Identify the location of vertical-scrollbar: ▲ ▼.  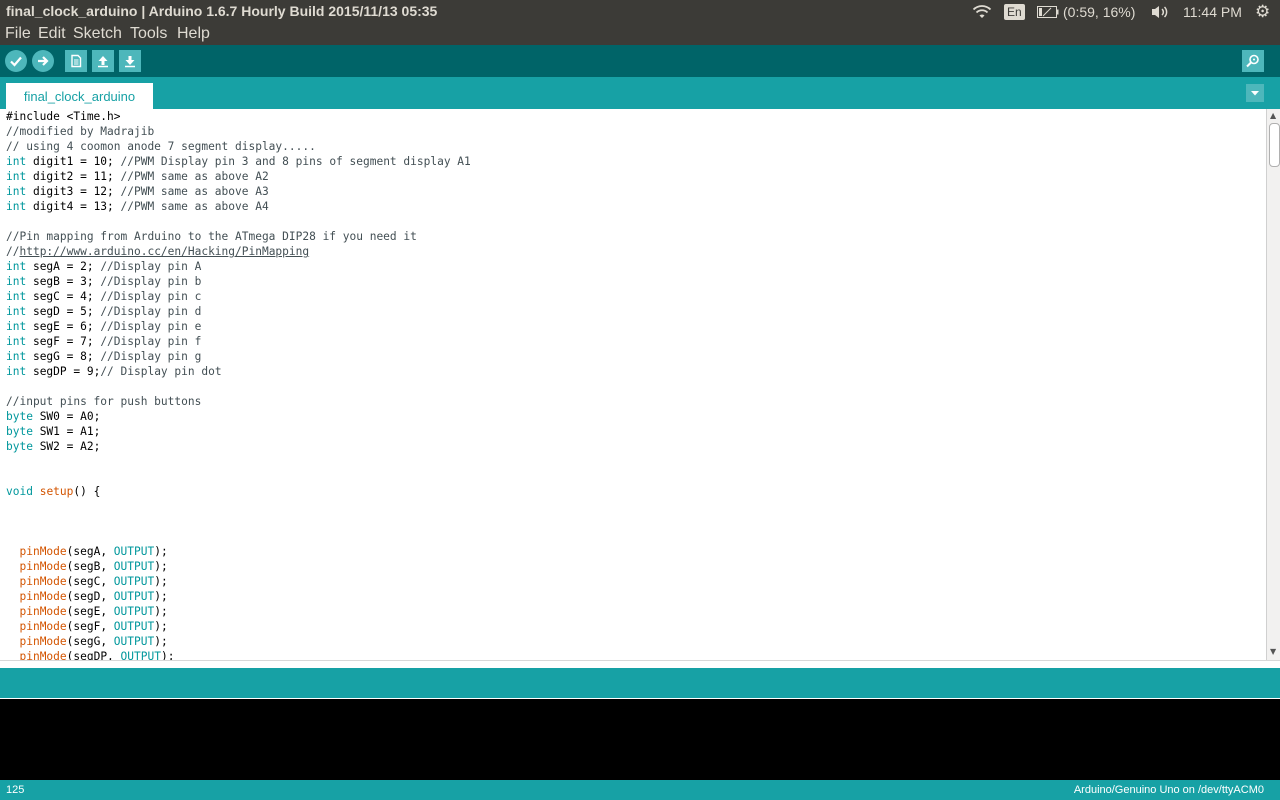
(1273, 384).